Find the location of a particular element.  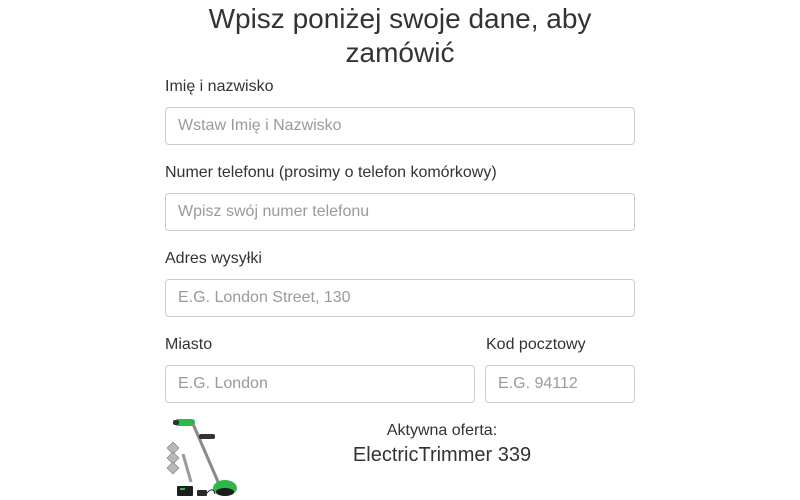

city-label: Miasto is located at coordinates (189, 344).